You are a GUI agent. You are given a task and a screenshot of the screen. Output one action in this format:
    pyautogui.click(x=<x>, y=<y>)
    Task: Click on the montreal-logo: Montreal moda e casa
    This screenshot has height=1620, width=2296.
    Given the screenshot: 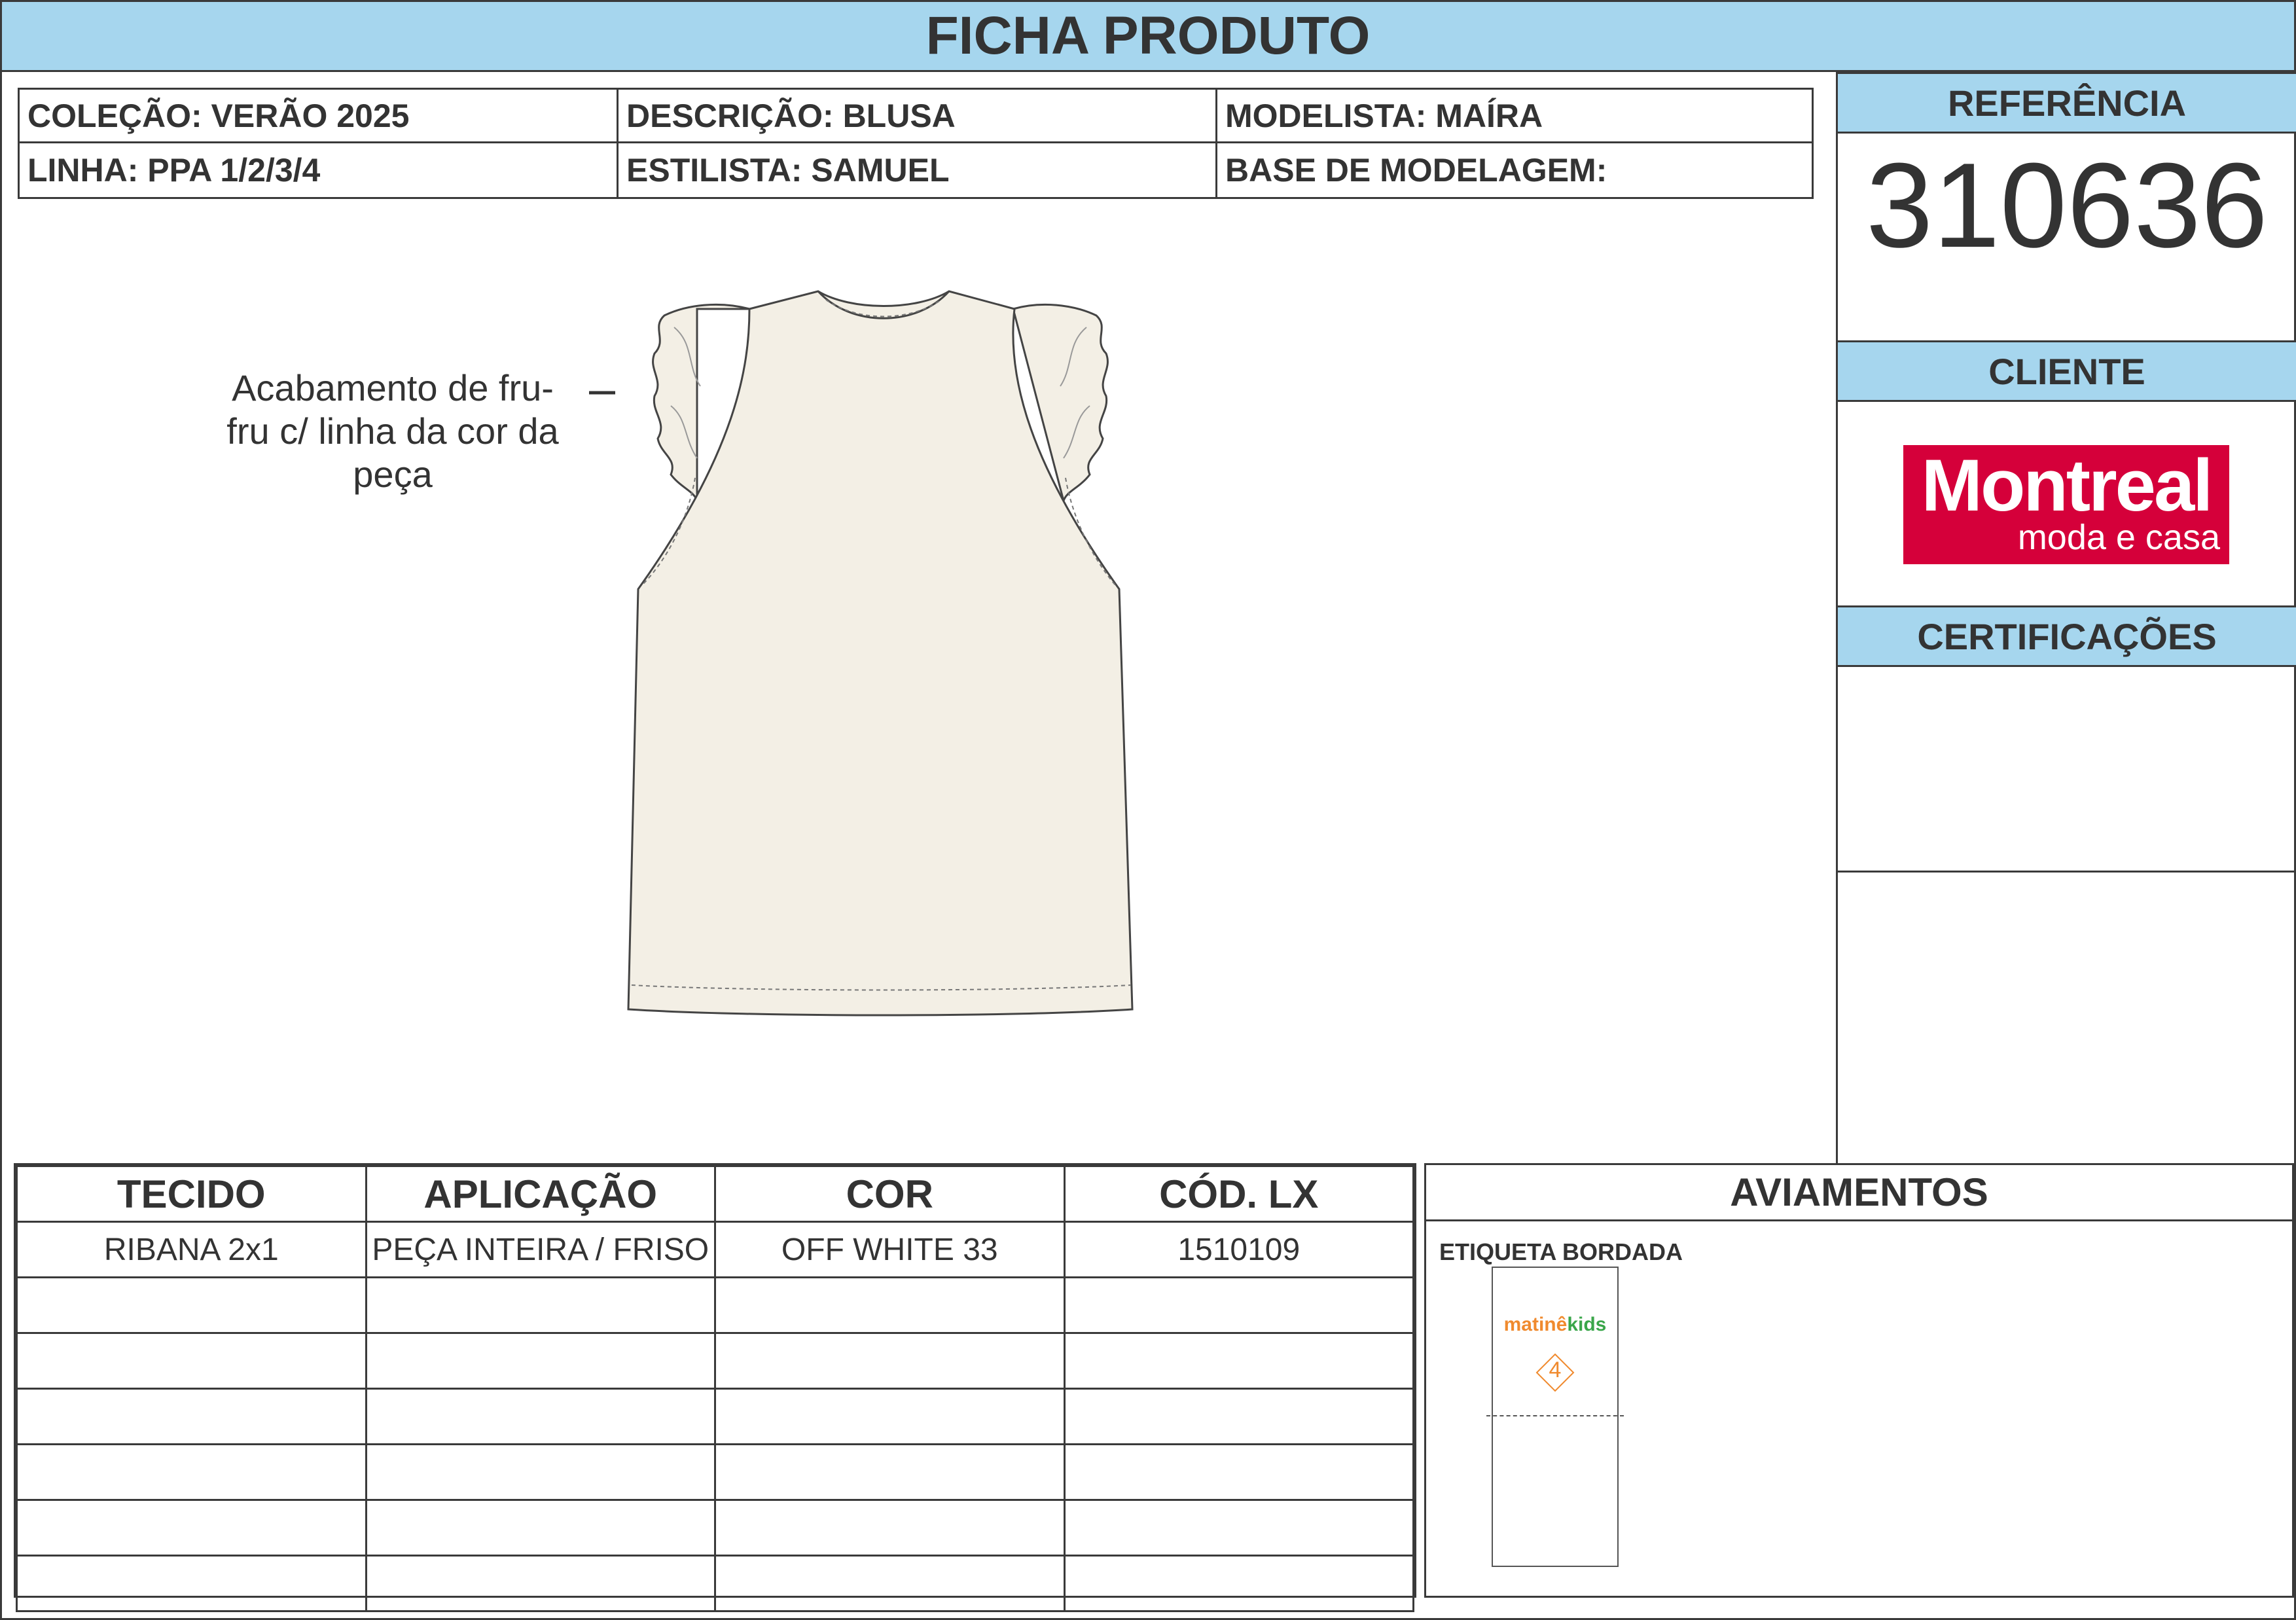 What is the action you would take?
    pyautogui.click(x=2066, y=504)
    